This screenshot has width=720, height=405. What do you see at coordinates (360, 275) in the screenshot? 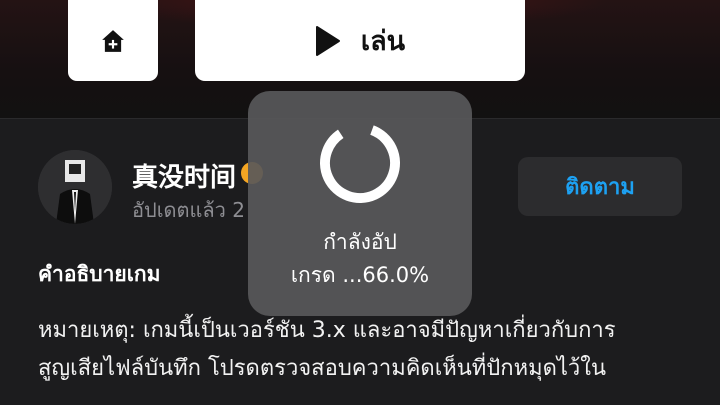
I see `loading-progress-text: เกรด ...66.0%` at bounding box center [360, 275].